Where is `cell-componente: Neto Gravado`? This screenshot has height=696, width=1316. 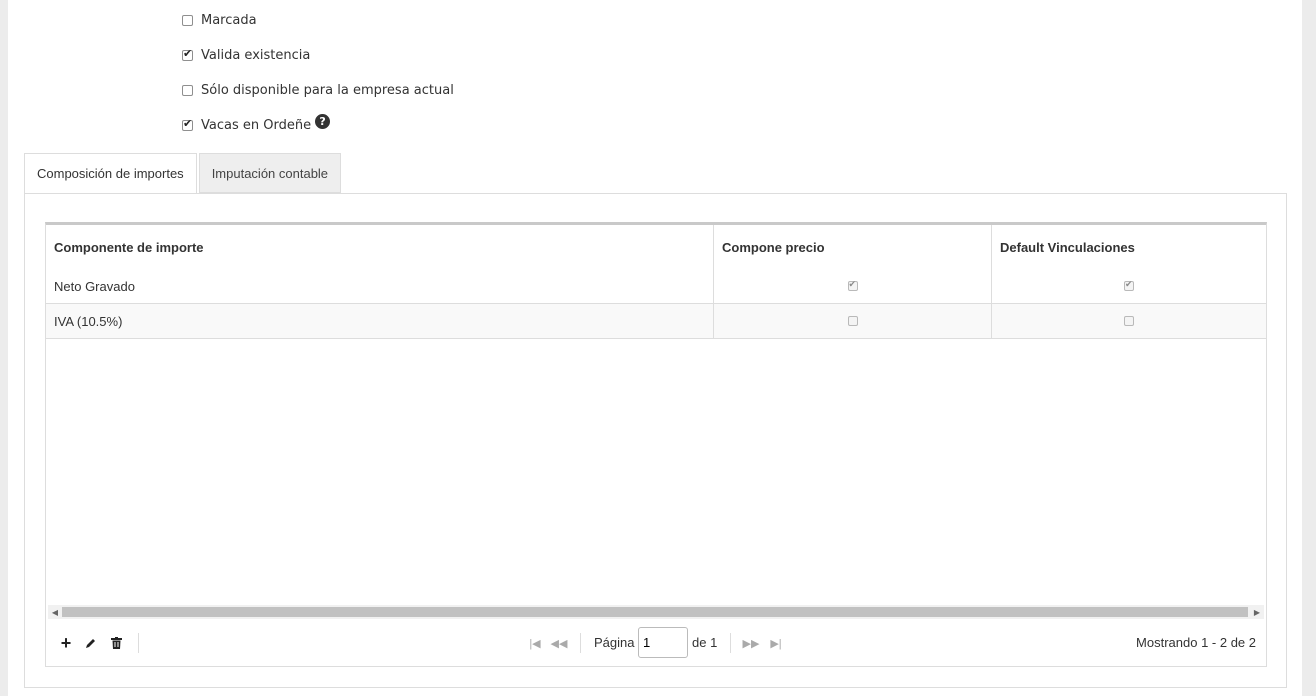 cell-componente: Neto Gravado is located at coordinates (380, 286).